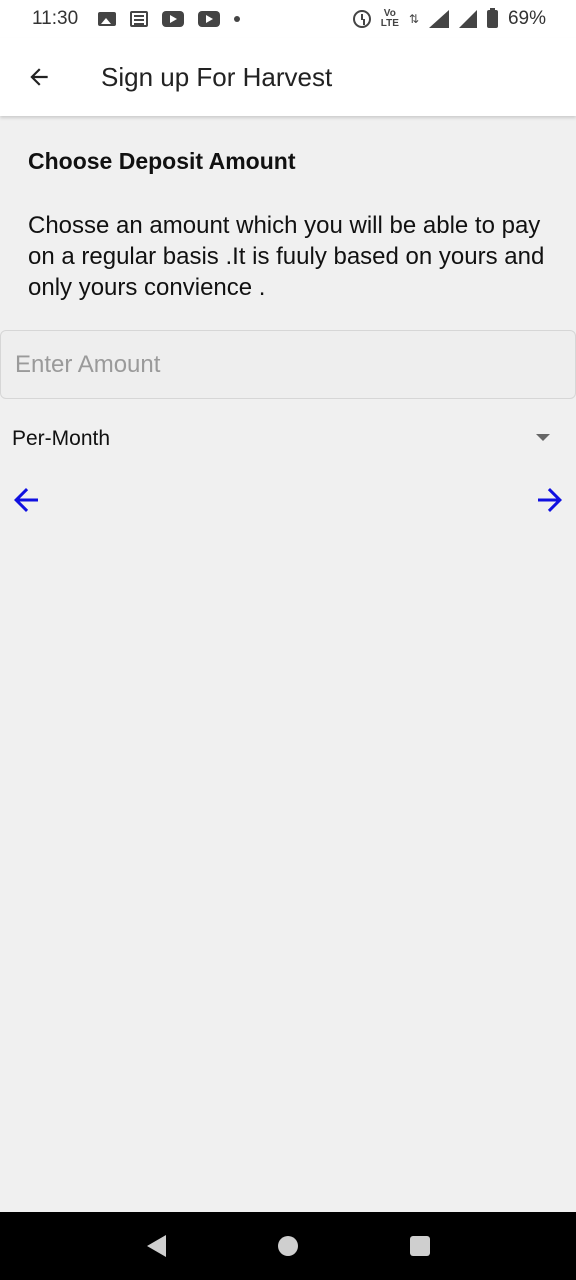  I want to click on system-recents-button, so click(420, 1246).